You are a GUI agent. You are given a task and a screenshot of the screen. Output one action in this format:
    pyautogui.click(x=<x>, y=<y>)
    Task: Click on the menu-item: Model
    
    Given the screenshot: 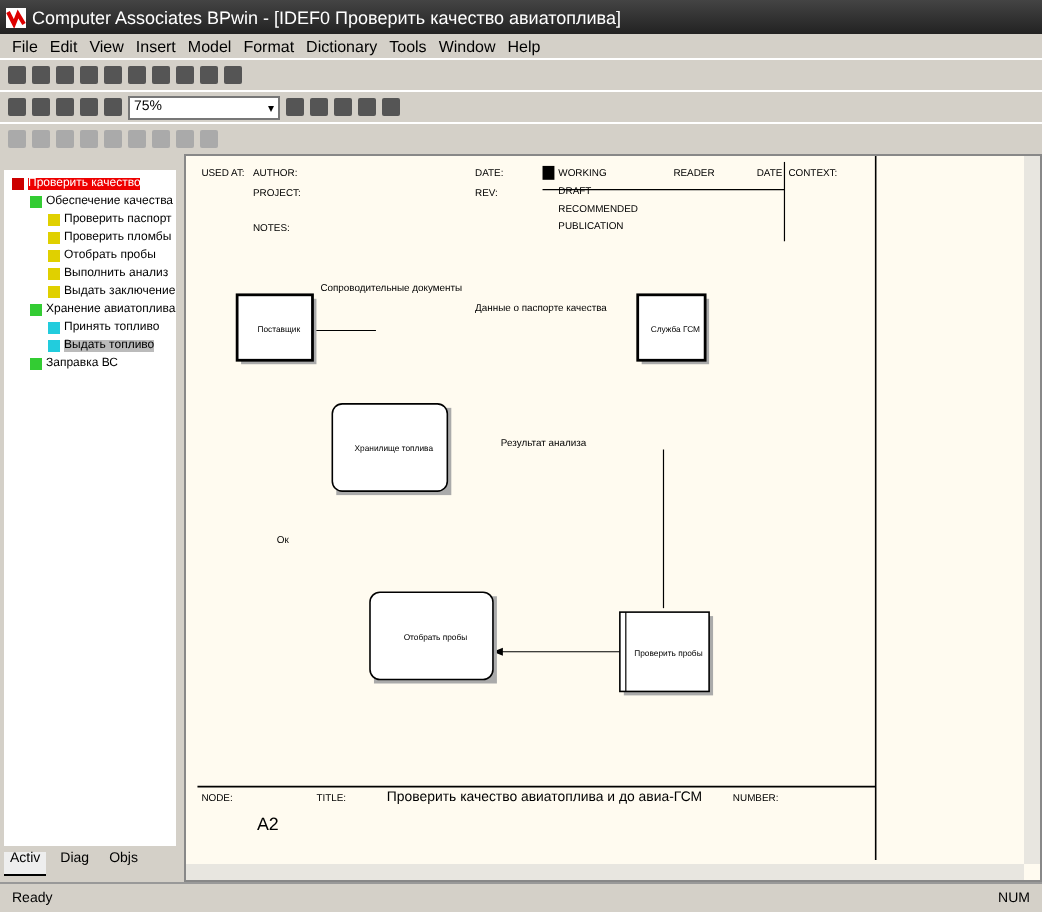 What is the action you would take?
    pyautogui.click(x=209, y=46)
    